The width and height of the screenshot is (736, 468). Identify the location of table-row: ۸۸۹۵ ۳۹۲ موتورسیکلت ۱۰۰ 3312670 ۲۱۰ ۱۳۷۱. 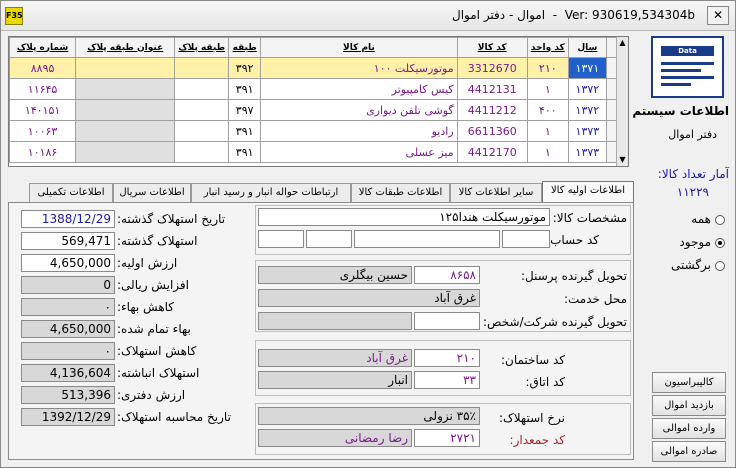
(315, 68).